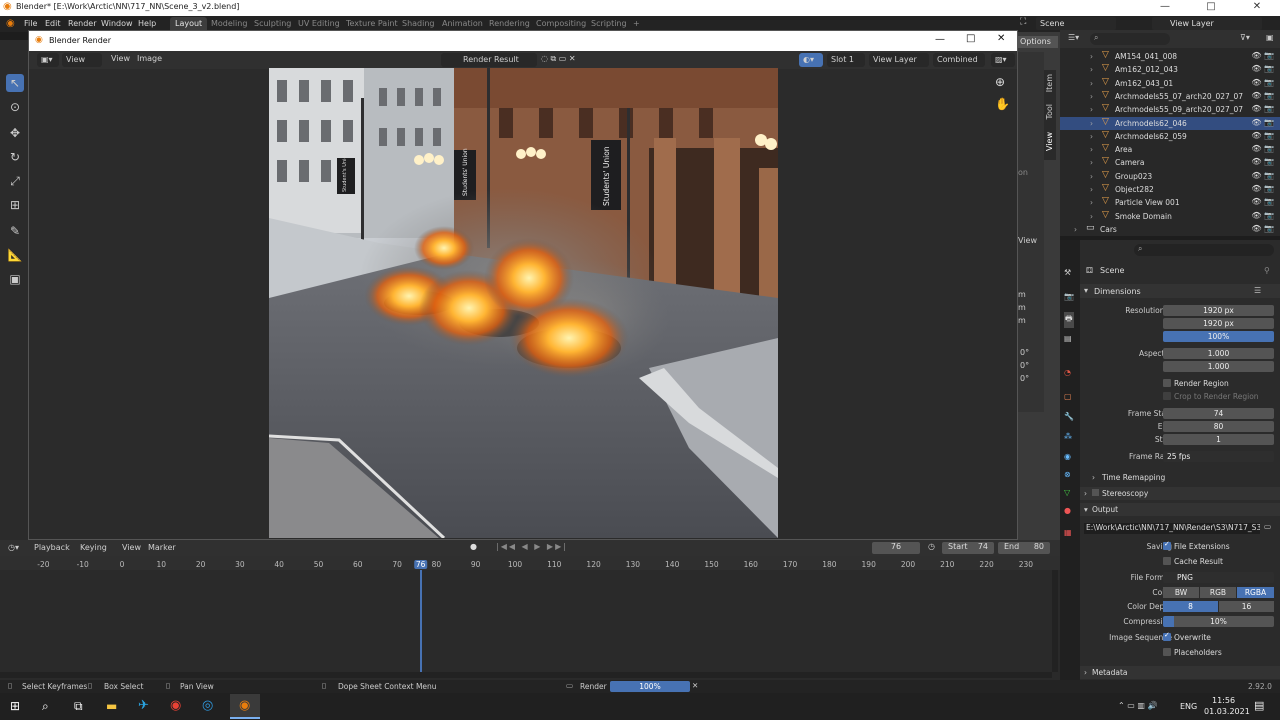 This screenshot has width=1280, height=720. What do you see at coordinates (1076, 23) in the screenshot?
I see `scene-selector: Scene` at bounding box center [1076, 23].